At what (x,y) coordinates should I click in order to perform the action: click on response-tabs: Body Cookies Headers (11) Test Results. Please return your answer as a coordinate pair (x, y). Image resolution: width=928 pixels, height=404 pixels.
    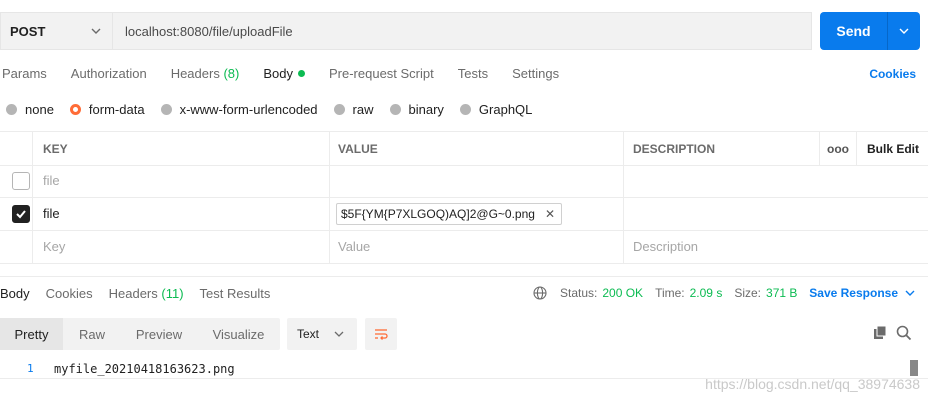
    Looking at the image, I should click on (143, 293).